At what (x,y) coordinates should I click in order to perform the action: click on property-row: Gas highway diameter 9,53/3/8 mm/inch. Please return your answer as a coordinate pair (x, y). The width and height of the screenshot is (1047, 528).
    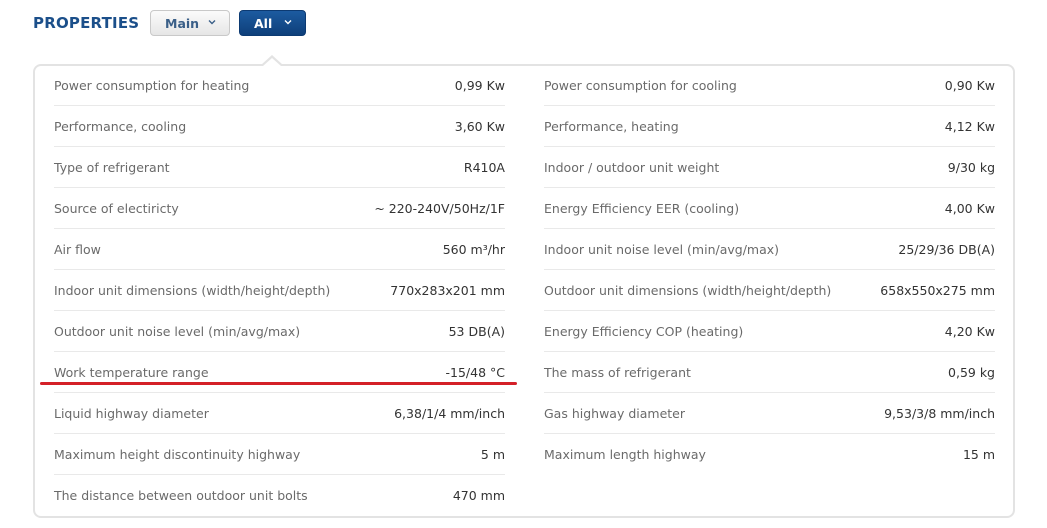
    Looking at the image, I should click on (769, 413).